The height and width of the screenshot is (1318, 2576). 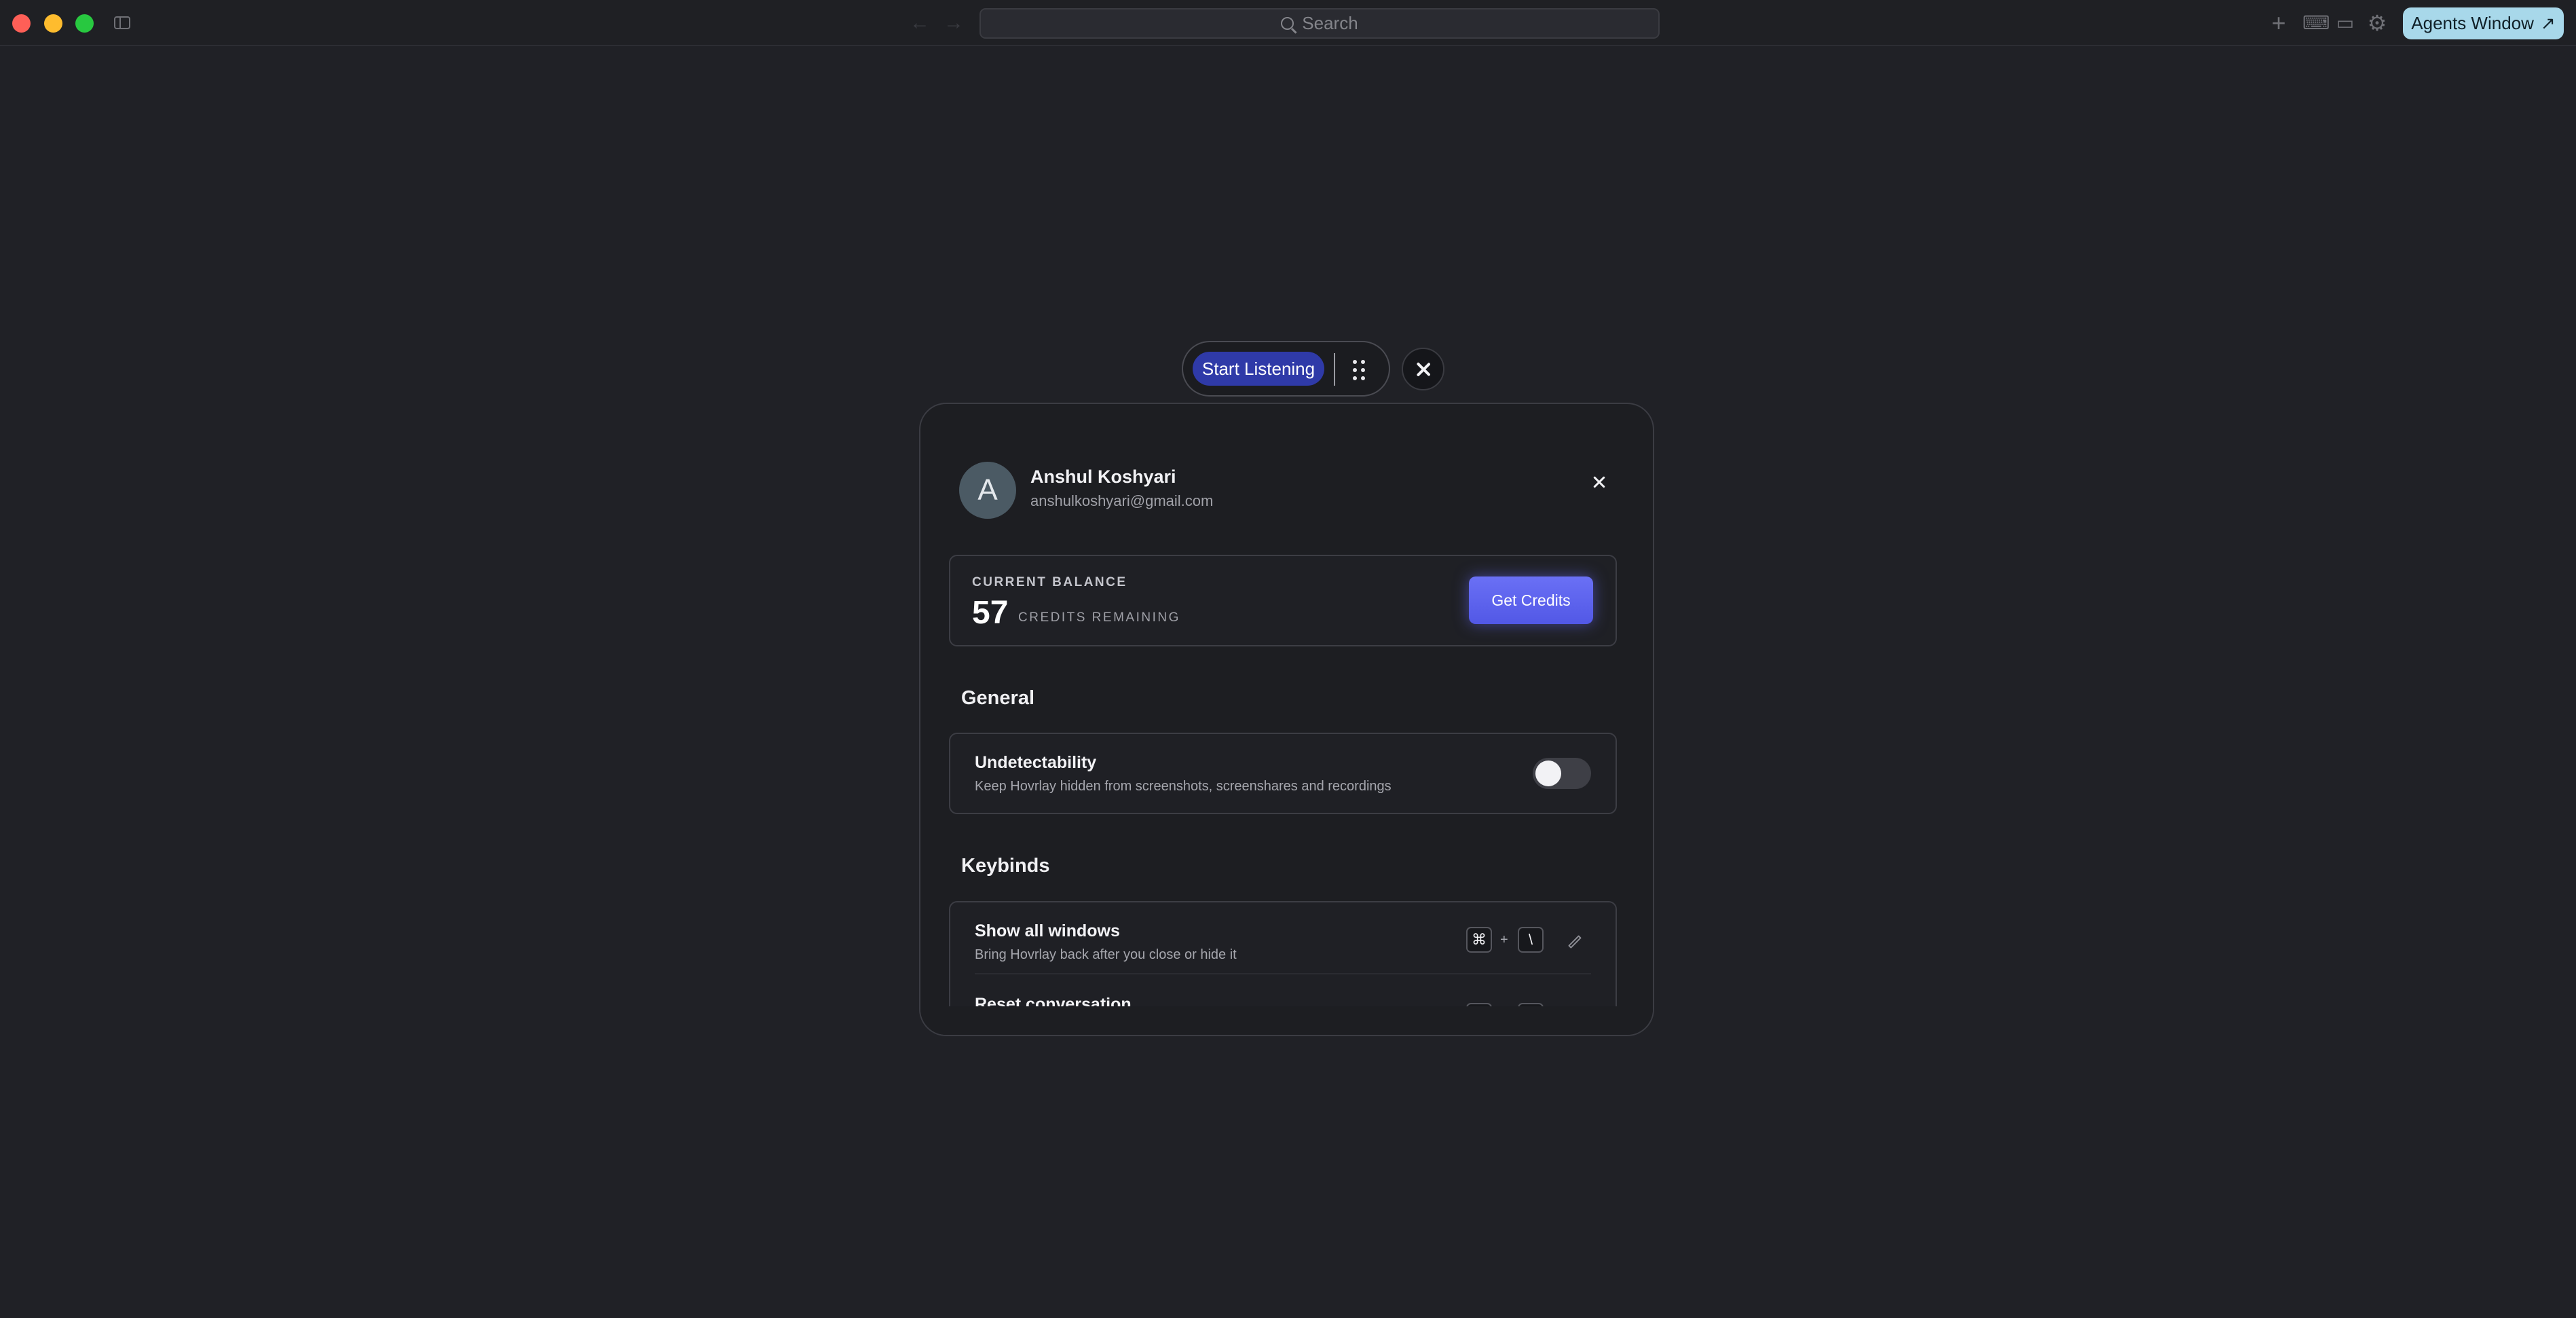 I want to click on edit-pencil-icon, so click(x=1575, y=942).